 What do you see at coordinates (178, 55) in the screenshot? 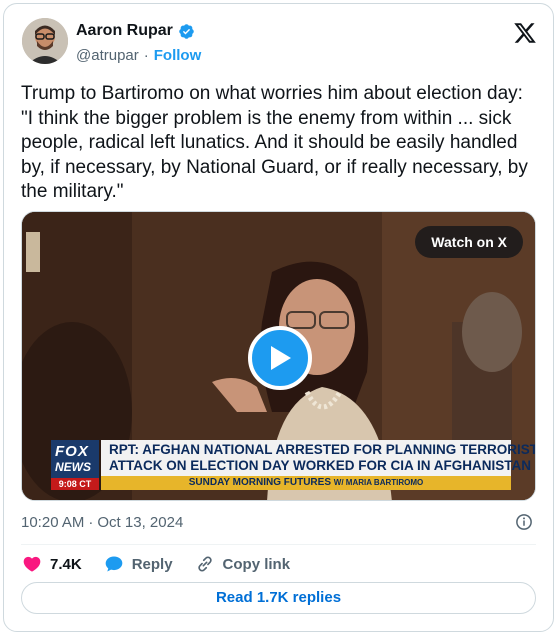
I see `follow-button: Follow` at bounding box center [178, 55].